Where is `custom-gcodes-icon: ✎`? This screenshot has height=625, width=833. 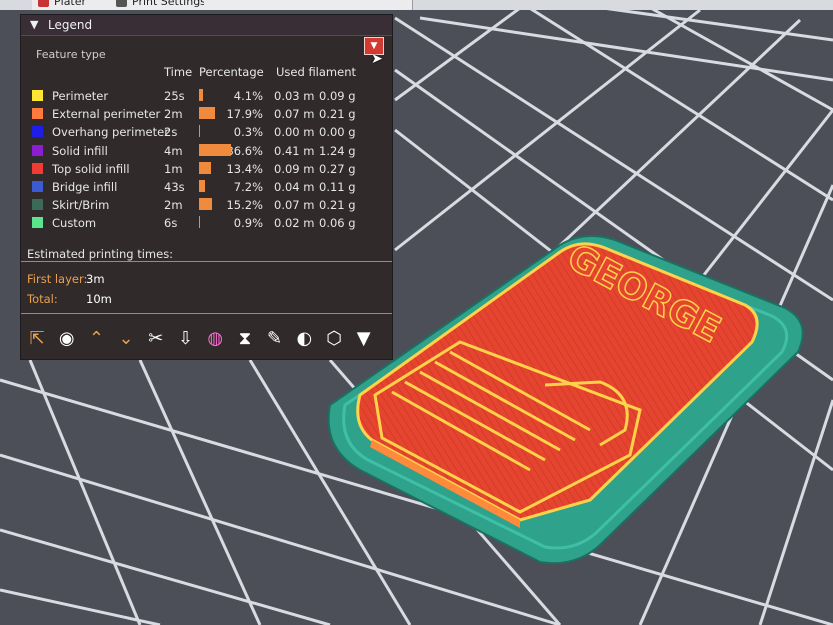 custom-gcodes-icon: ✎ is located at coordinates (275, 339).